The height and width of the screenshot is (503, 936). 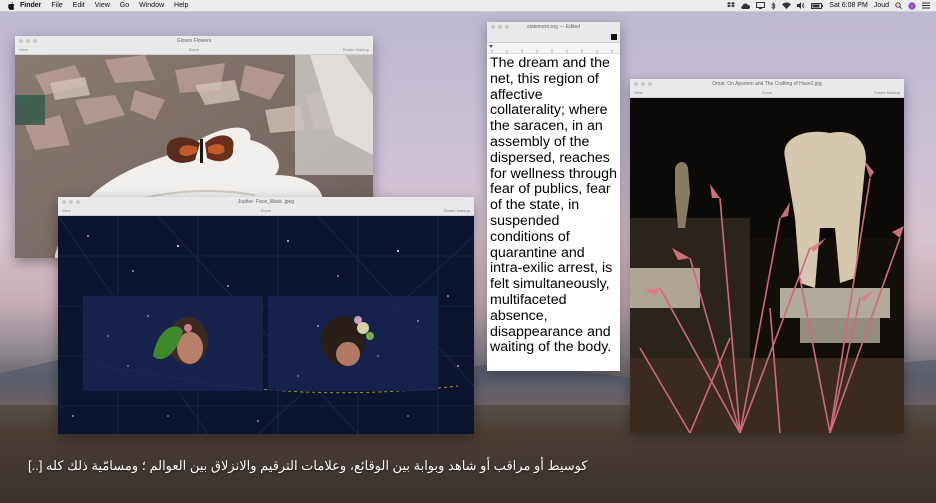 I want to click on menu-app-name: Finder, so click(x=30, y=5).